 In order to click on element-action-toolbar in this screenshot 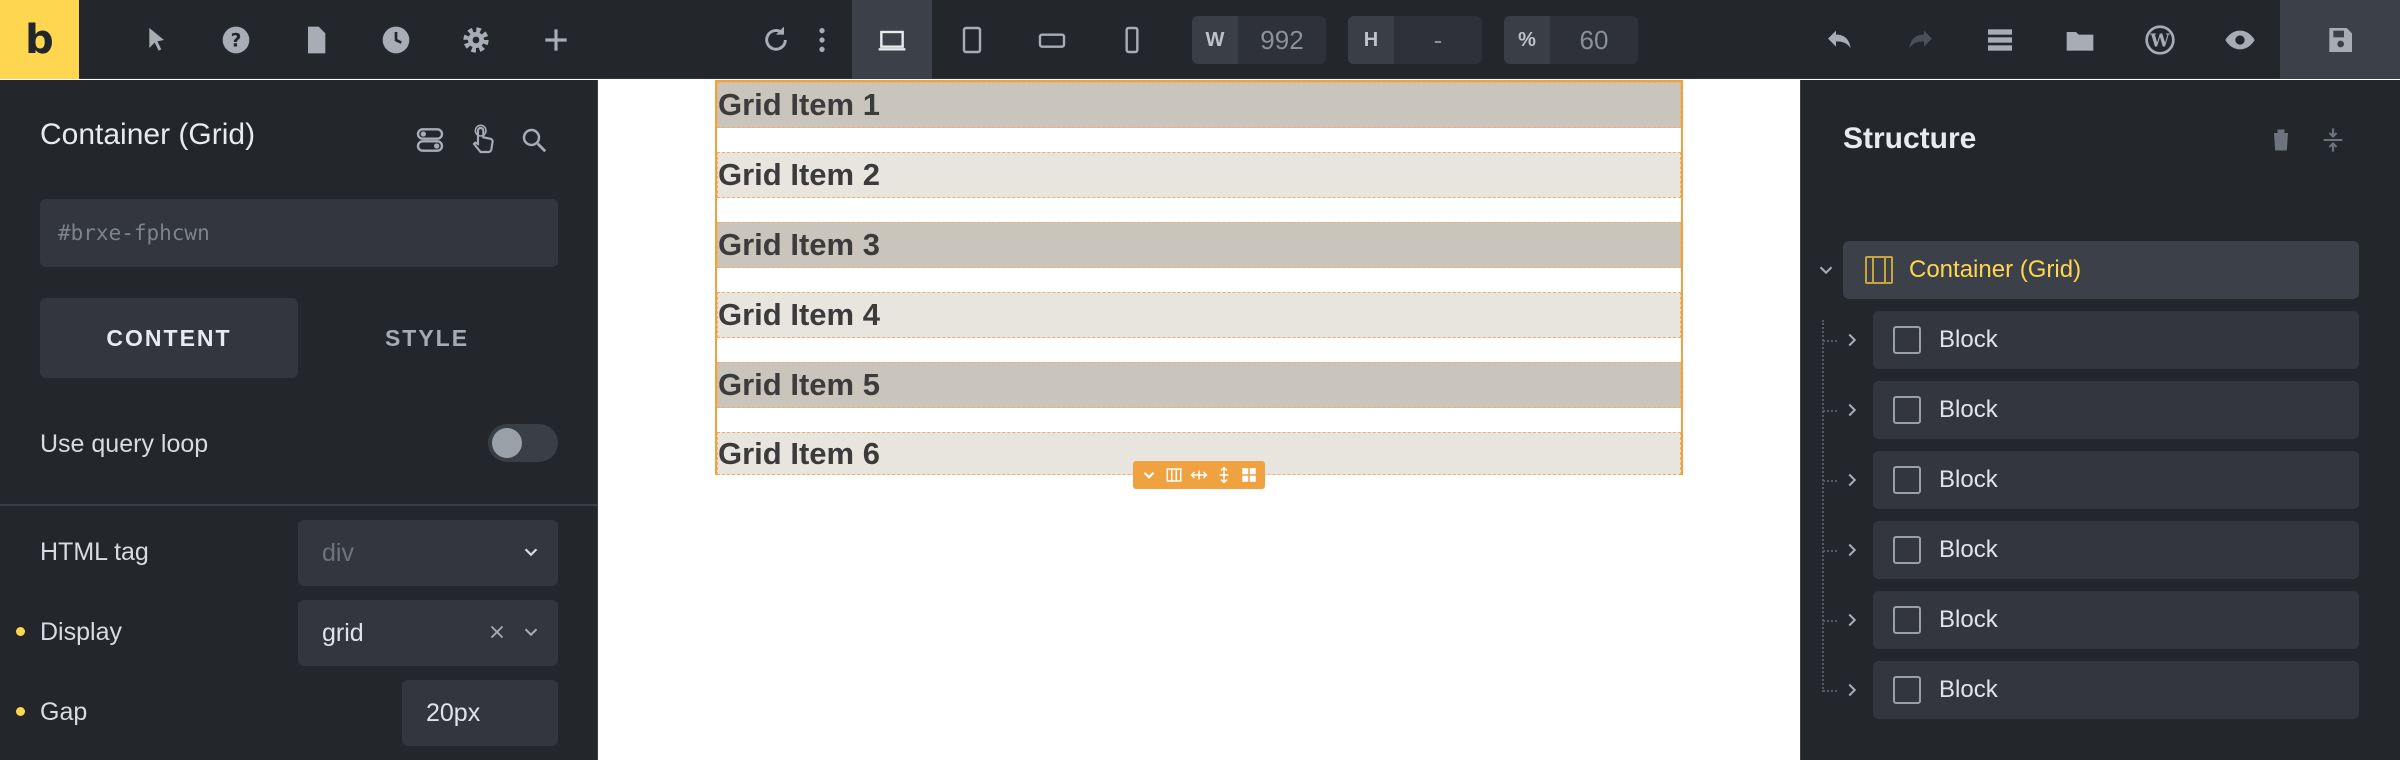, I will do `click(1199, 475)`.